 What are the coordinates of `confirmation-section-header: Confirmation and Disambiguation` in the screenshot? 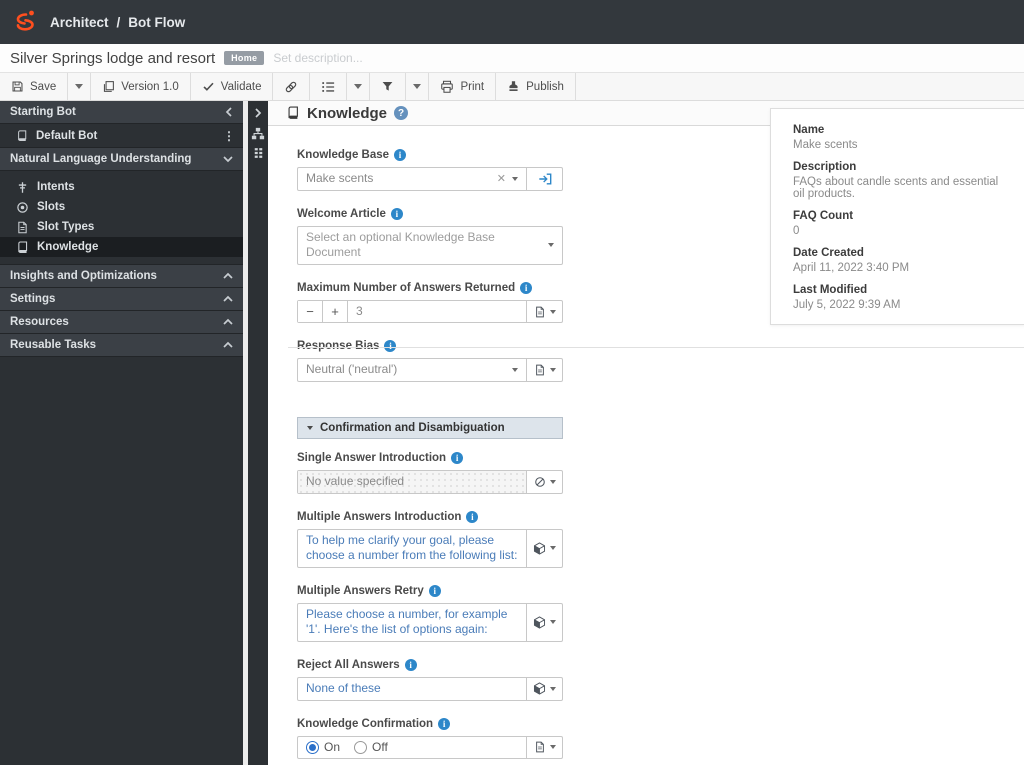 It's located at (430, 427).